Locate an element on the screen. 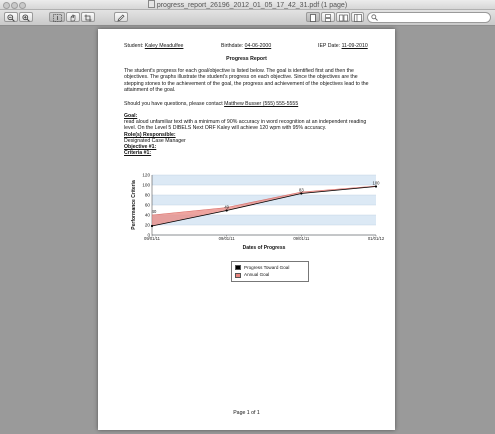 This screenshot has width=495, height=434. toolbar is located at coordinates (247, 18).